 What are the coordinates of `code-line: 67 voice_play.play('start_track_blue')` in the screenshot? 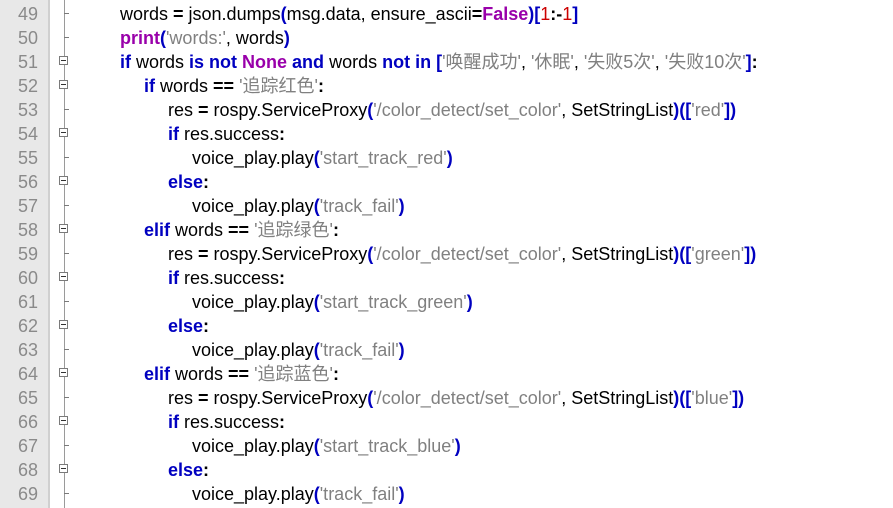 It's located at (446, 446).